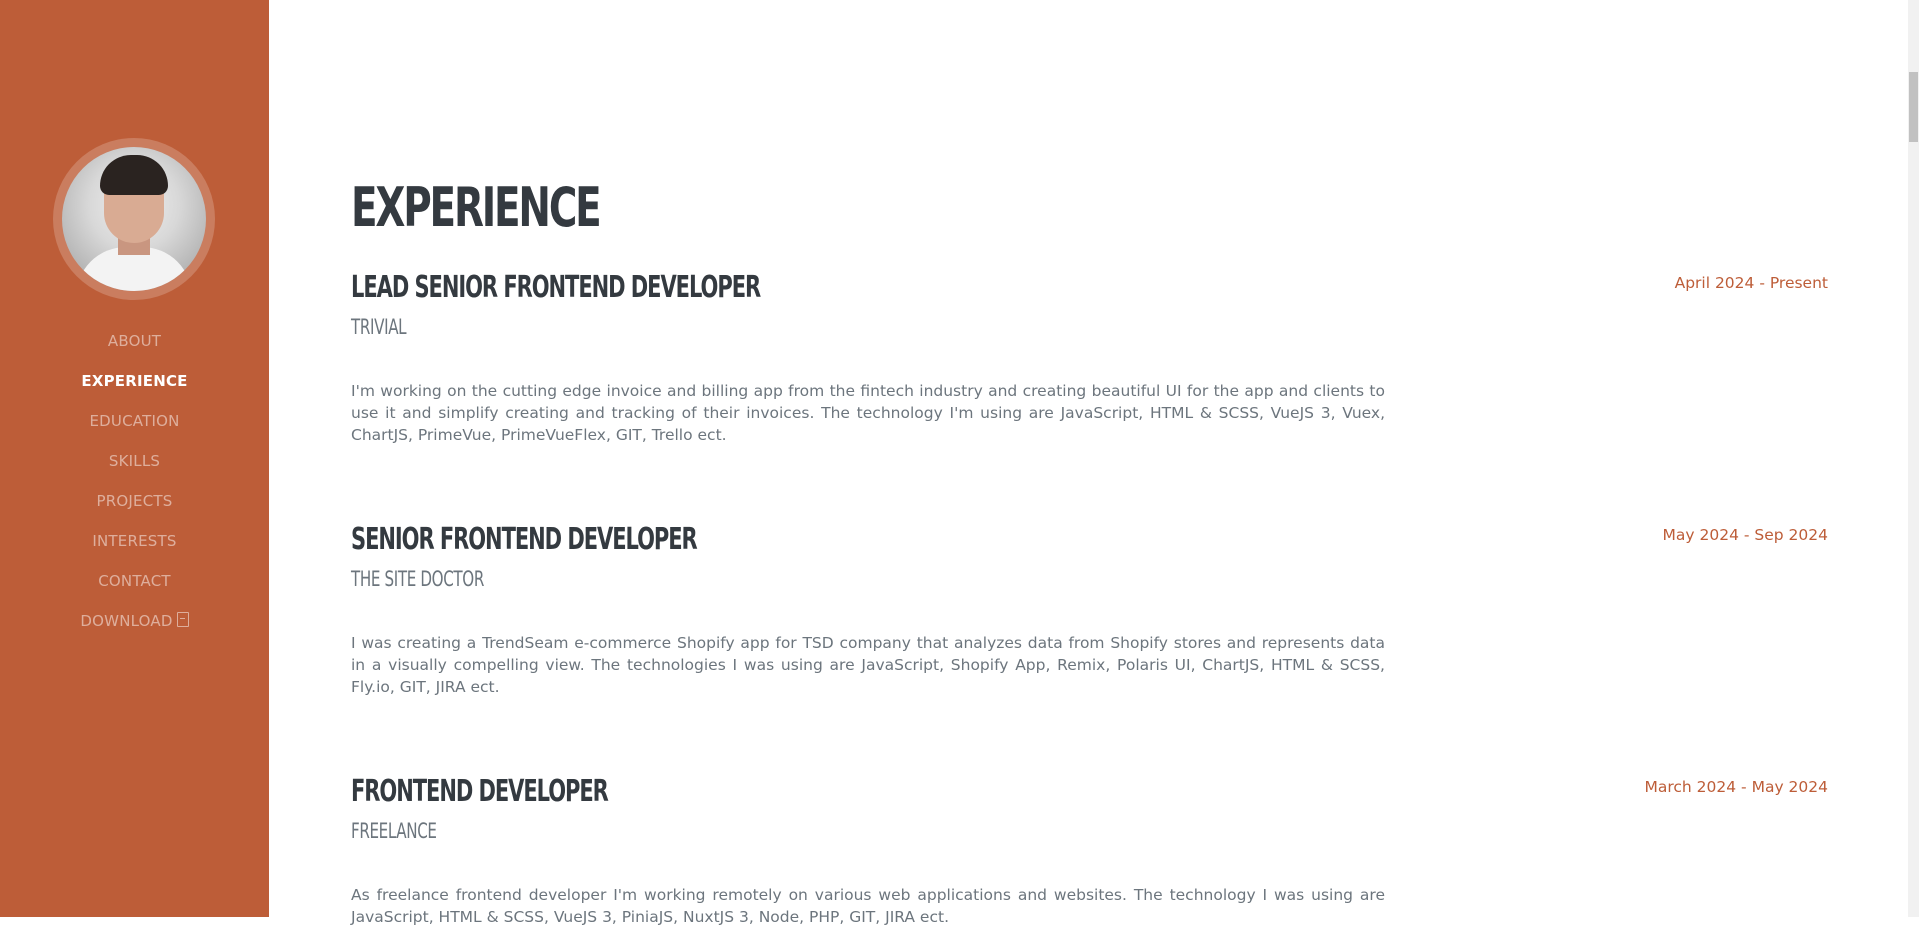  Describe the element at coordinates (1745, 535) in the screenshot. I see `job-date: May 2024 - Sep 2024` at that location.